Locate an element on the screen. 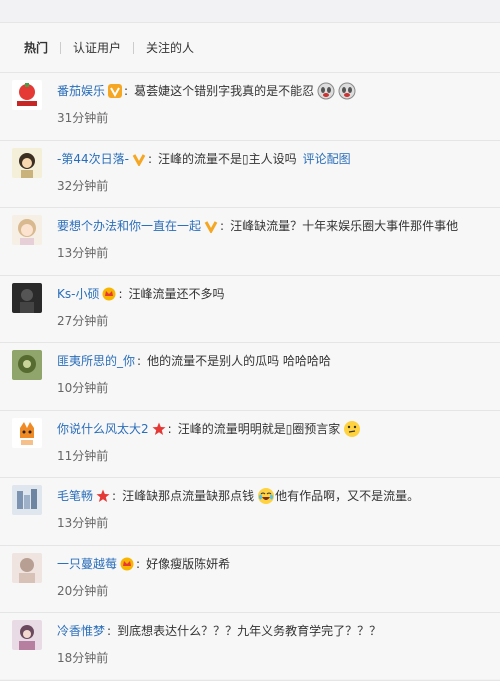  laughing-face-icon is located at coordinates (266, 496).